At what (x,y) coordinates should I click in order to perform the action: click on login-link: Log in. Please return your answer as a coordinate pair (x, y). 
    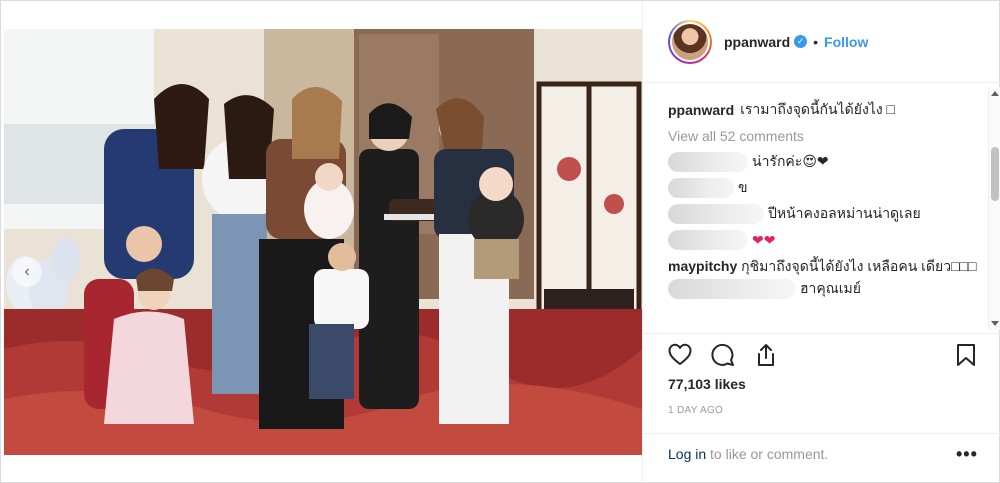
    Looking at the image, I should click on (687, 454).